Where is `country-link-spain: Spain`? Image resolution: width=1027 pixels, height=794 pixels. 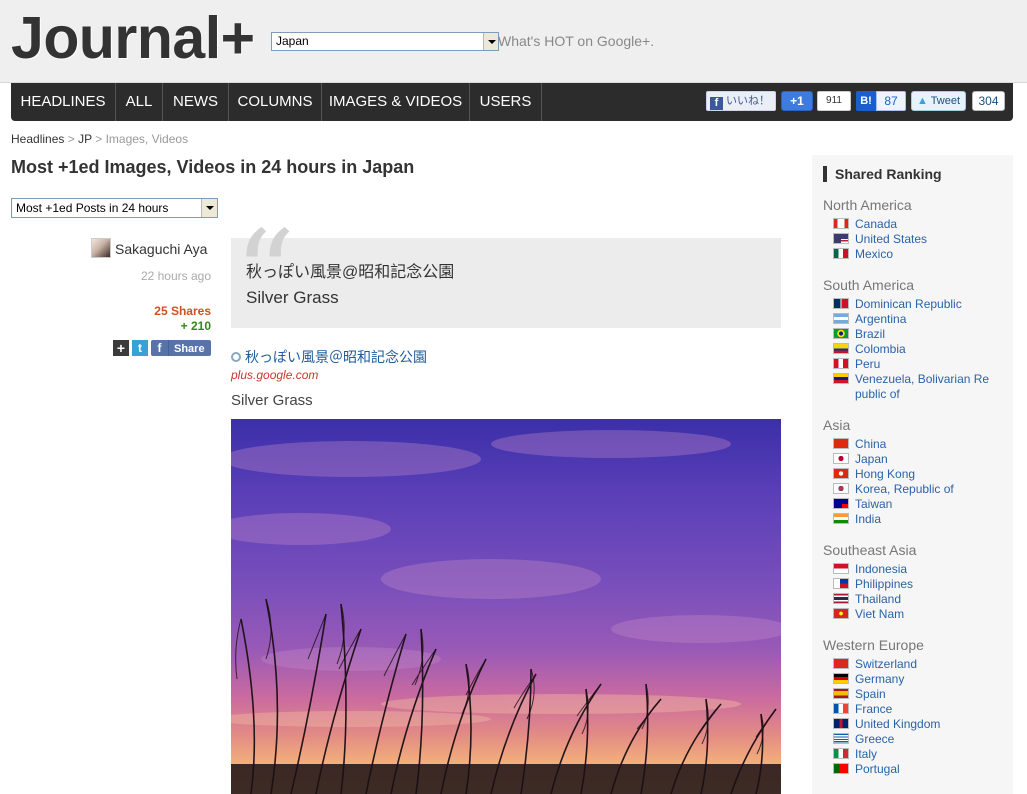
country-link-spain: Spain is located at coordinates (923, 694).